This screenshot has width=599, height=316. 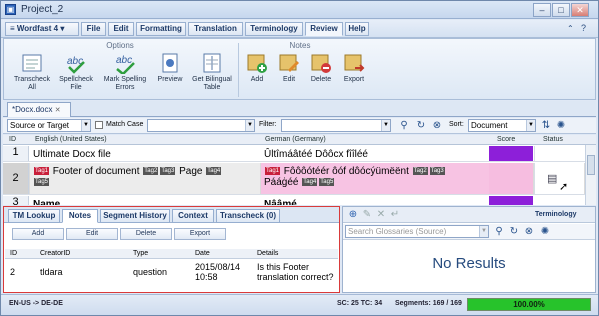 What do you see at coordinates (215, 29) in the screenshot?
I see `tab-translation: Translation` at bounding box center [215, 29].